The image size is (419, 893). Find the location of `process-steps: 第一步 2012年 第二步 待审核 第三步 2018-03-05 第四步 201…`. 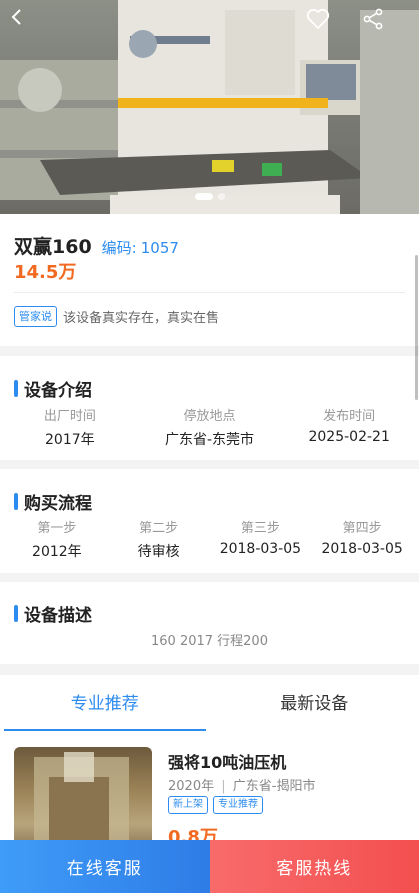

process-steps: 第一步 2012年 第二步 待审核 第三步 2018-03-05 第四步 201… is located at coordinates (209, 539).